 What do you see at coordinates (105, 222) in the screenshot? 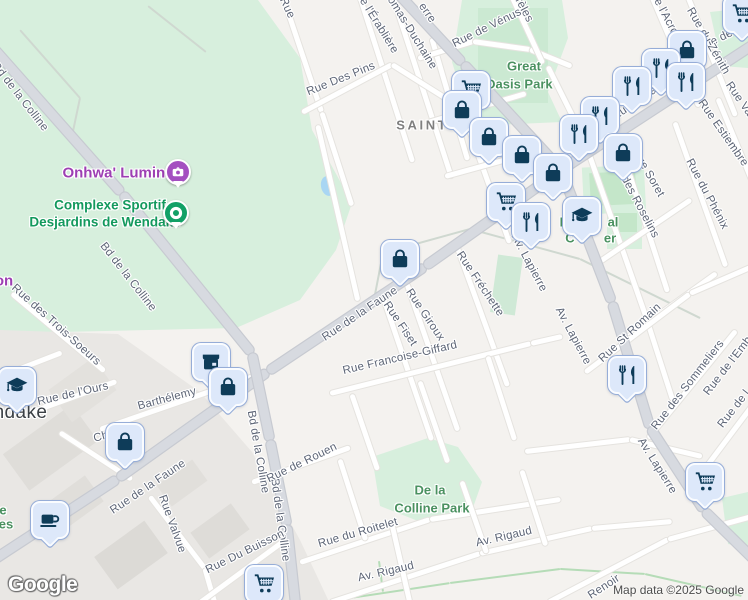
I see `poi-label-recreation: Desjardins de Wendake` at bounding box center [105, 222].